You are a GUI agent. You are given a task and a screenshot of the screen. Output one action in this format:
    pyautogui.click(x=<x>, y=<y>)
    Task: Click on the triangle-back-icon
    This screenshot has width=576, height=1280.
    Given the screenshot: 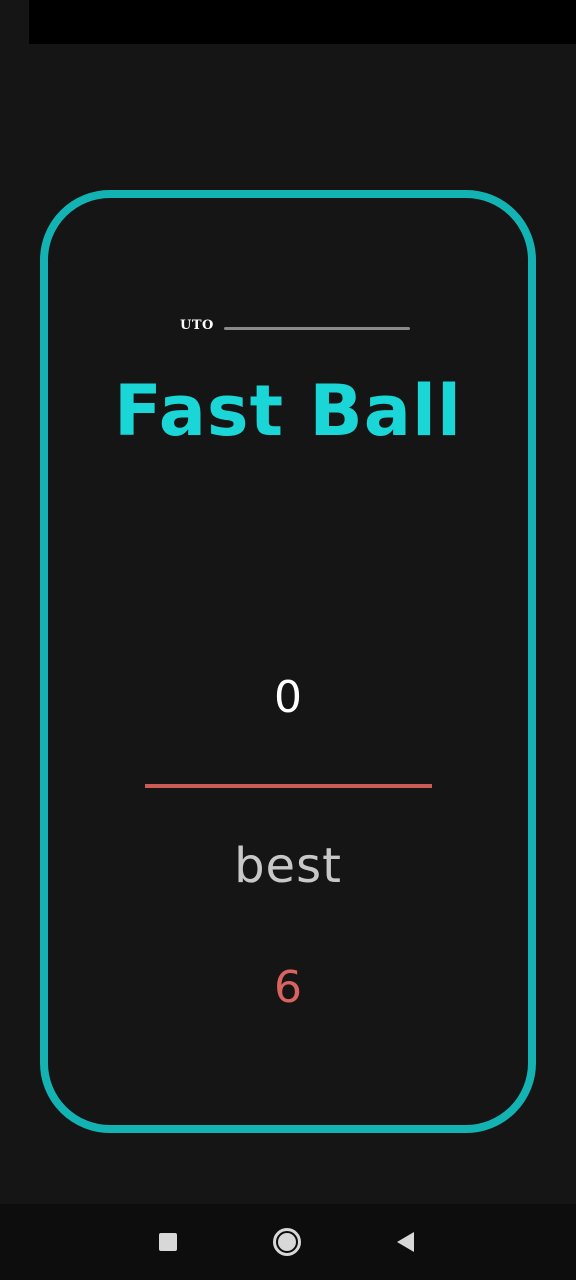 What is the action you would take?
    pyautogui.click(x=405, y=1242)
    